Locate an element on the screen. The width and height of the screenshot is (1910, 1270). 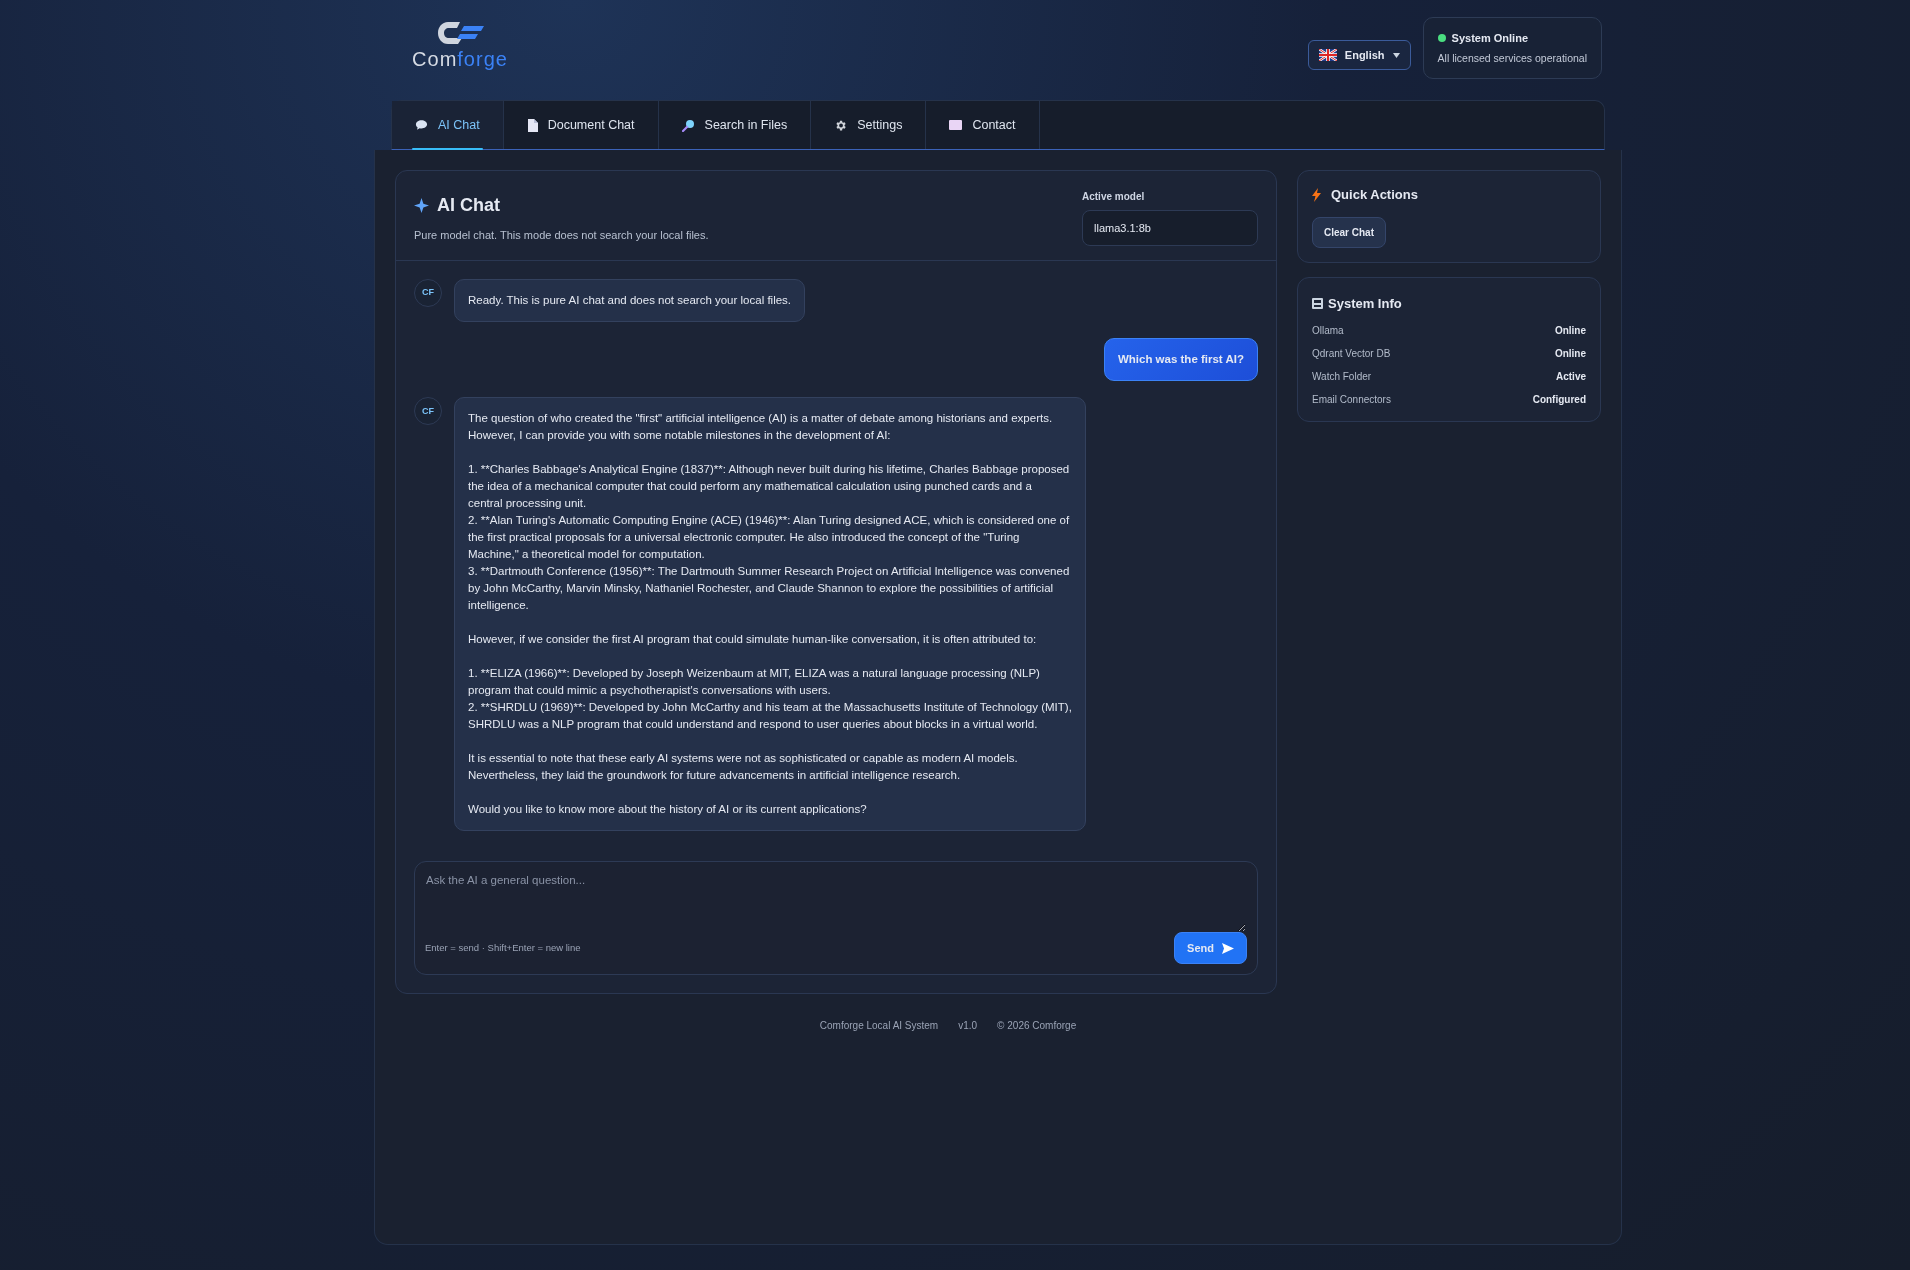
nav-tab: Contact is located at coordinates (983, 125).